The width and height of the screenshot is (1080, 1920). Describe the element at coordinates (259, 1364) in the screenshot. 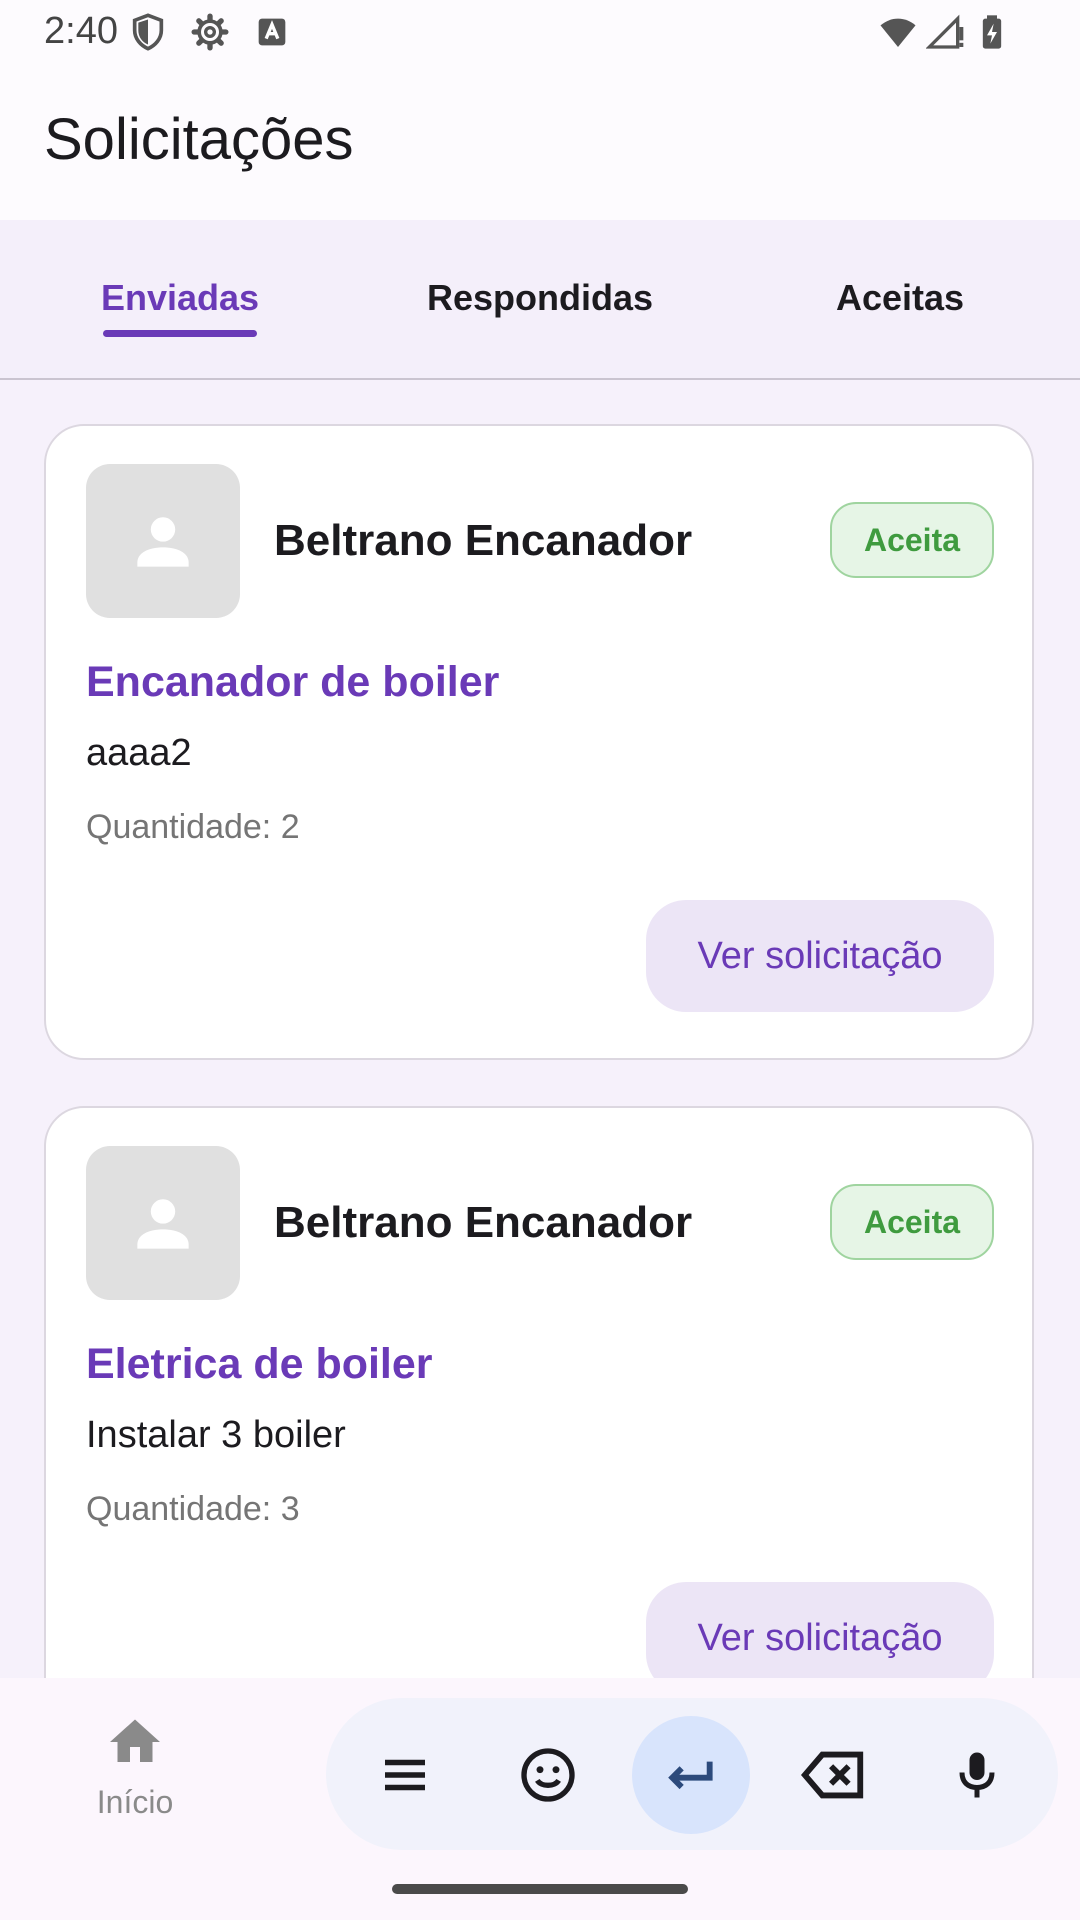

I see `service-title: Eletrica de boiler` at that location.